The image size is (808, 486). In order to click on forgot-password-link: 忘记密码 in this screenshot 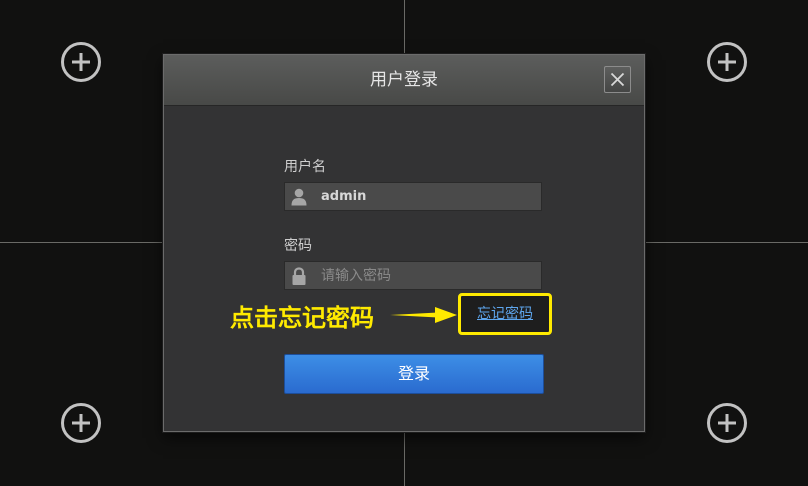, I will do `click(505, 314)`.